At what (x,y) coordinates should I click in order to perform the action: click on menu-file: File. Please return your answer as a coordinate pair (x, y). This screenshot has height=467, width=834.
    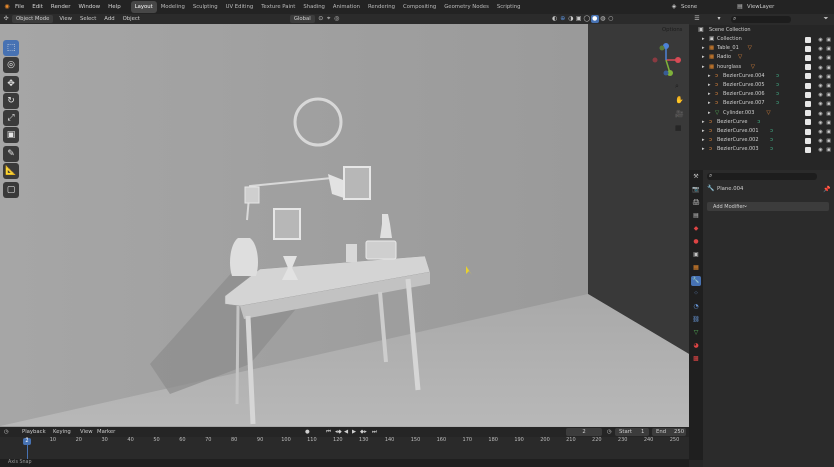
    Looking at the image, I should click on (19, 7).